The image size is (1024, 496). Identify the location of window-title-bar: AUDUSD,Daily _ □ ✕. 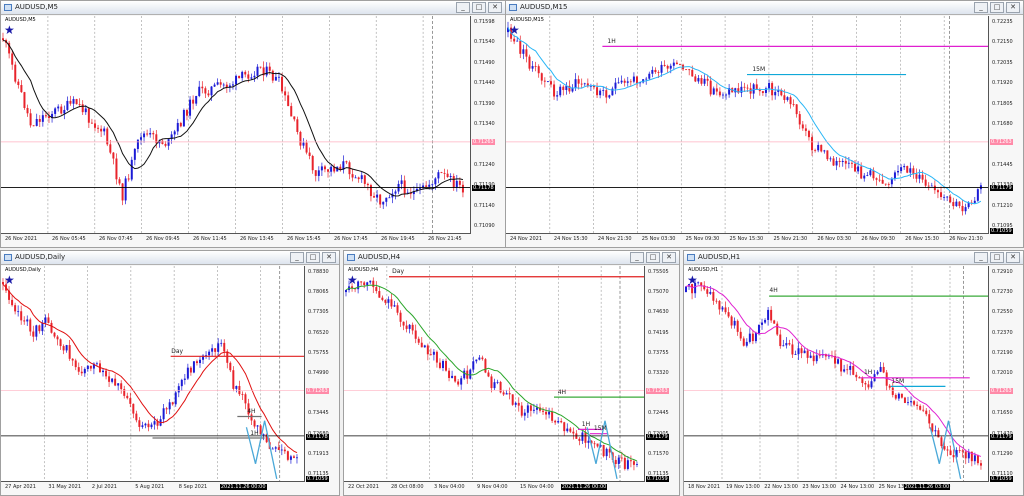
(170, 258).